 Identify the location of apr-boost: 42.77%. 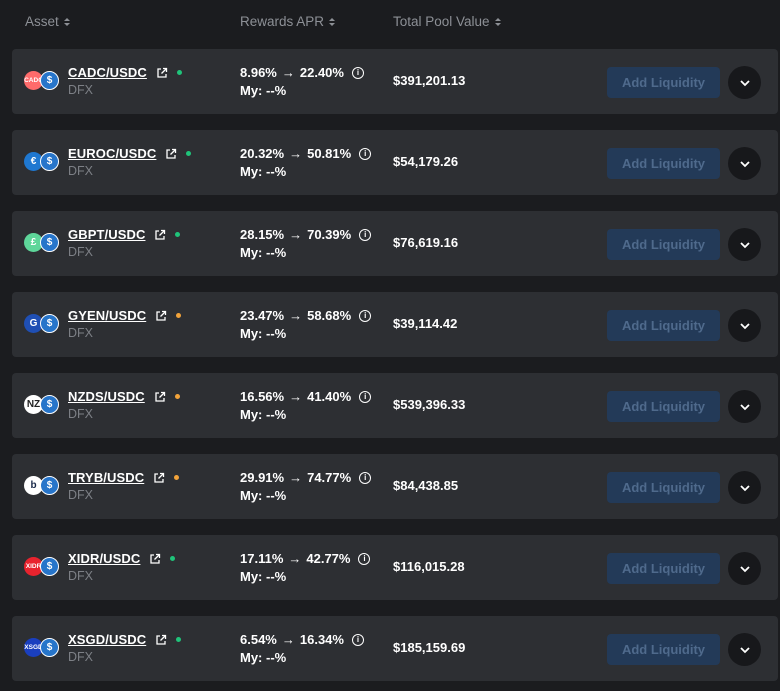
(328, 558).